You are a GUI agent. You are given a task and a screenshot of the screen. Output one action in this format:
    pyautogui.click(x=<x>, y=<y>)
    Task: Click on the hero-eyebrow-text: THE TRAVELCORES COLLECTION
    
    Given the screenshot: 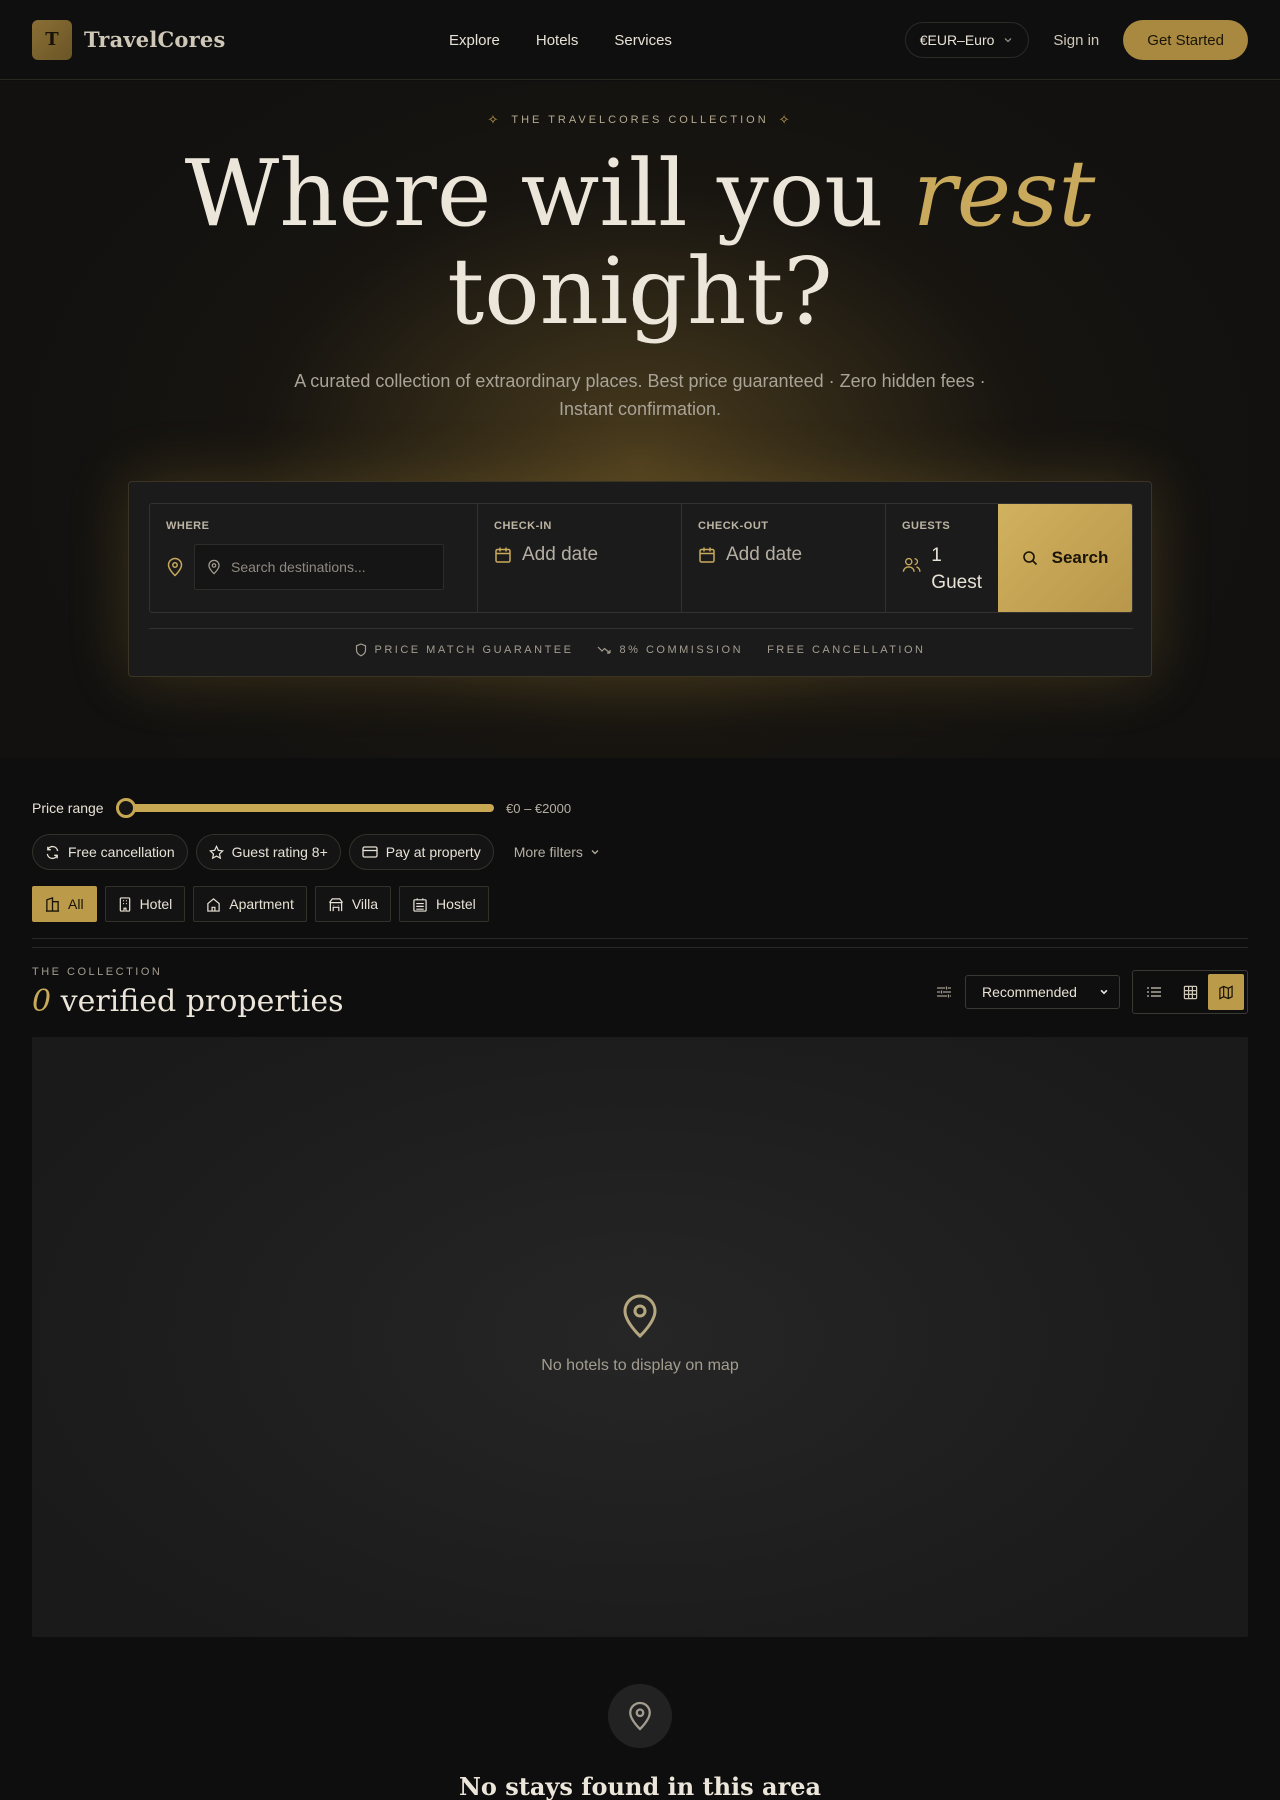 What is the action you would take?
    pyautogui.click(x=640, y=120)
    